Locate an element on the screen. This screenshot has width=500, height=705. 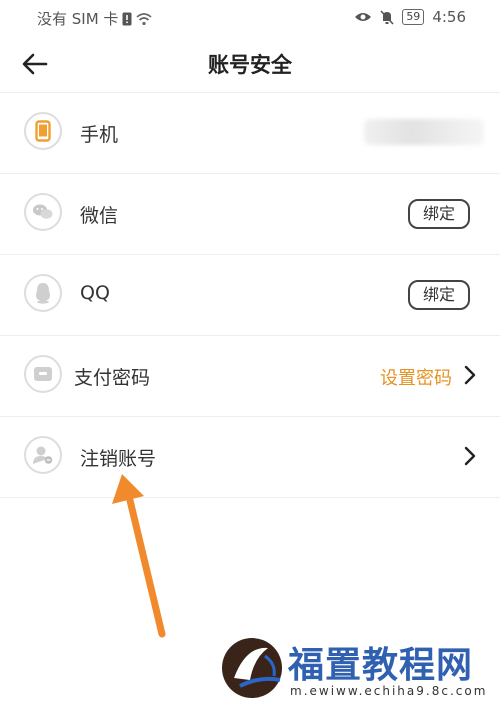
row-label-qq: QQ is located at coordinates (95, 293).